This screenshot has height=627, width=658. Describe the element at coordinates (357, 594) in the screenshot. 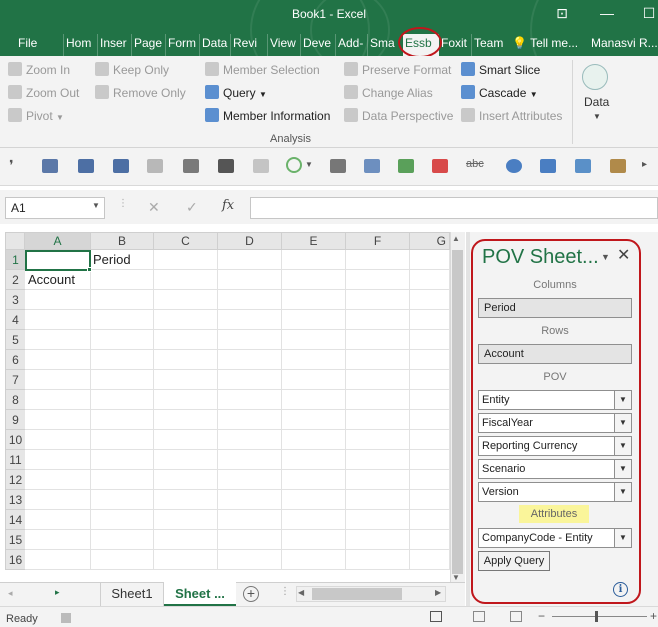

I see `horizontal-scroll-thumb` at that location.